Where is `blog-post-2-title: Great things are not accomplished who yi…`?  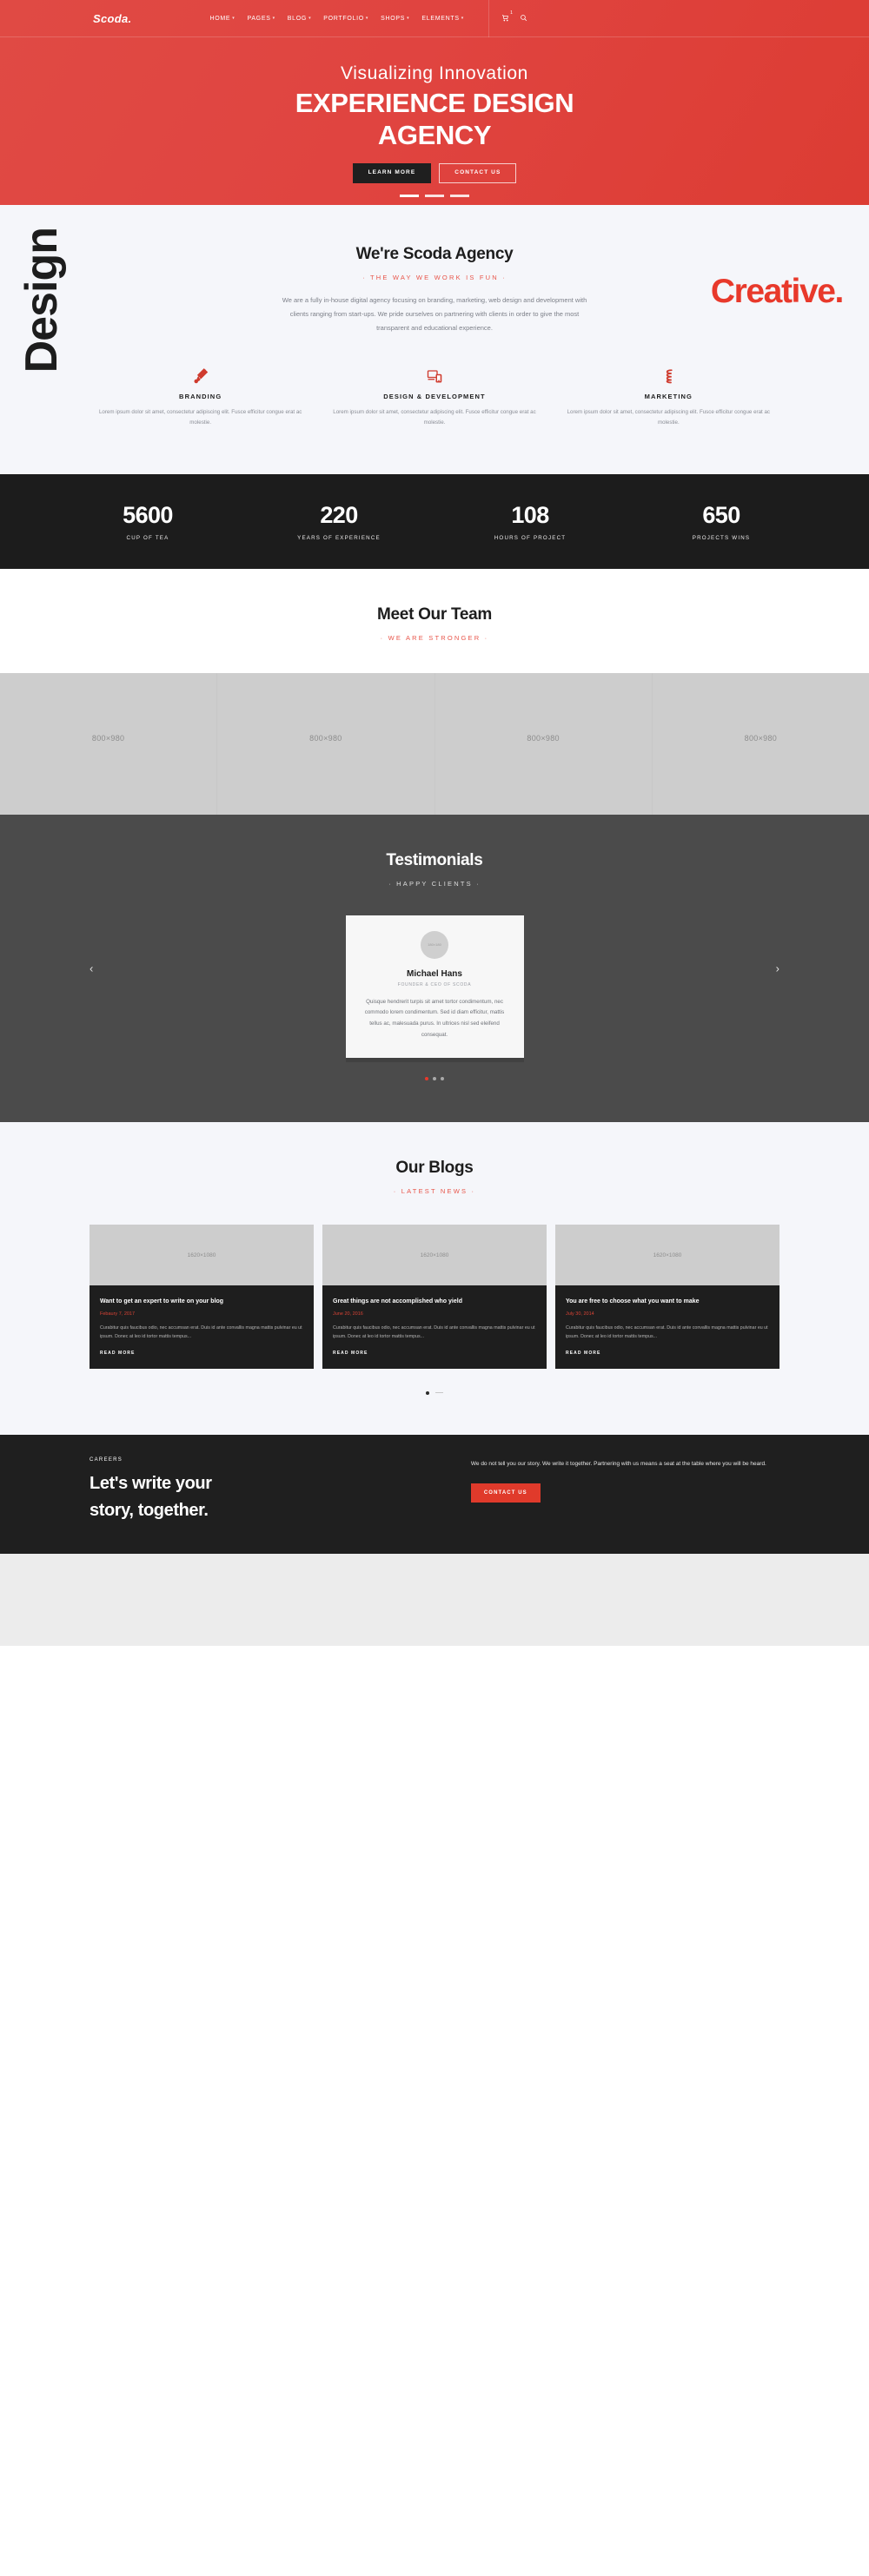
blog-post-2-title: Great things are not accomplished who yi… is located at coordinates (397, 1302).